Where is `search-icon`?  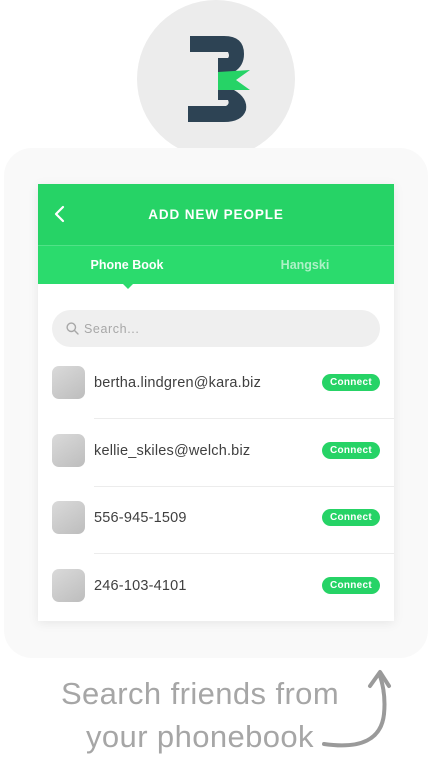 search-icon is located at coordinates (72, 328).